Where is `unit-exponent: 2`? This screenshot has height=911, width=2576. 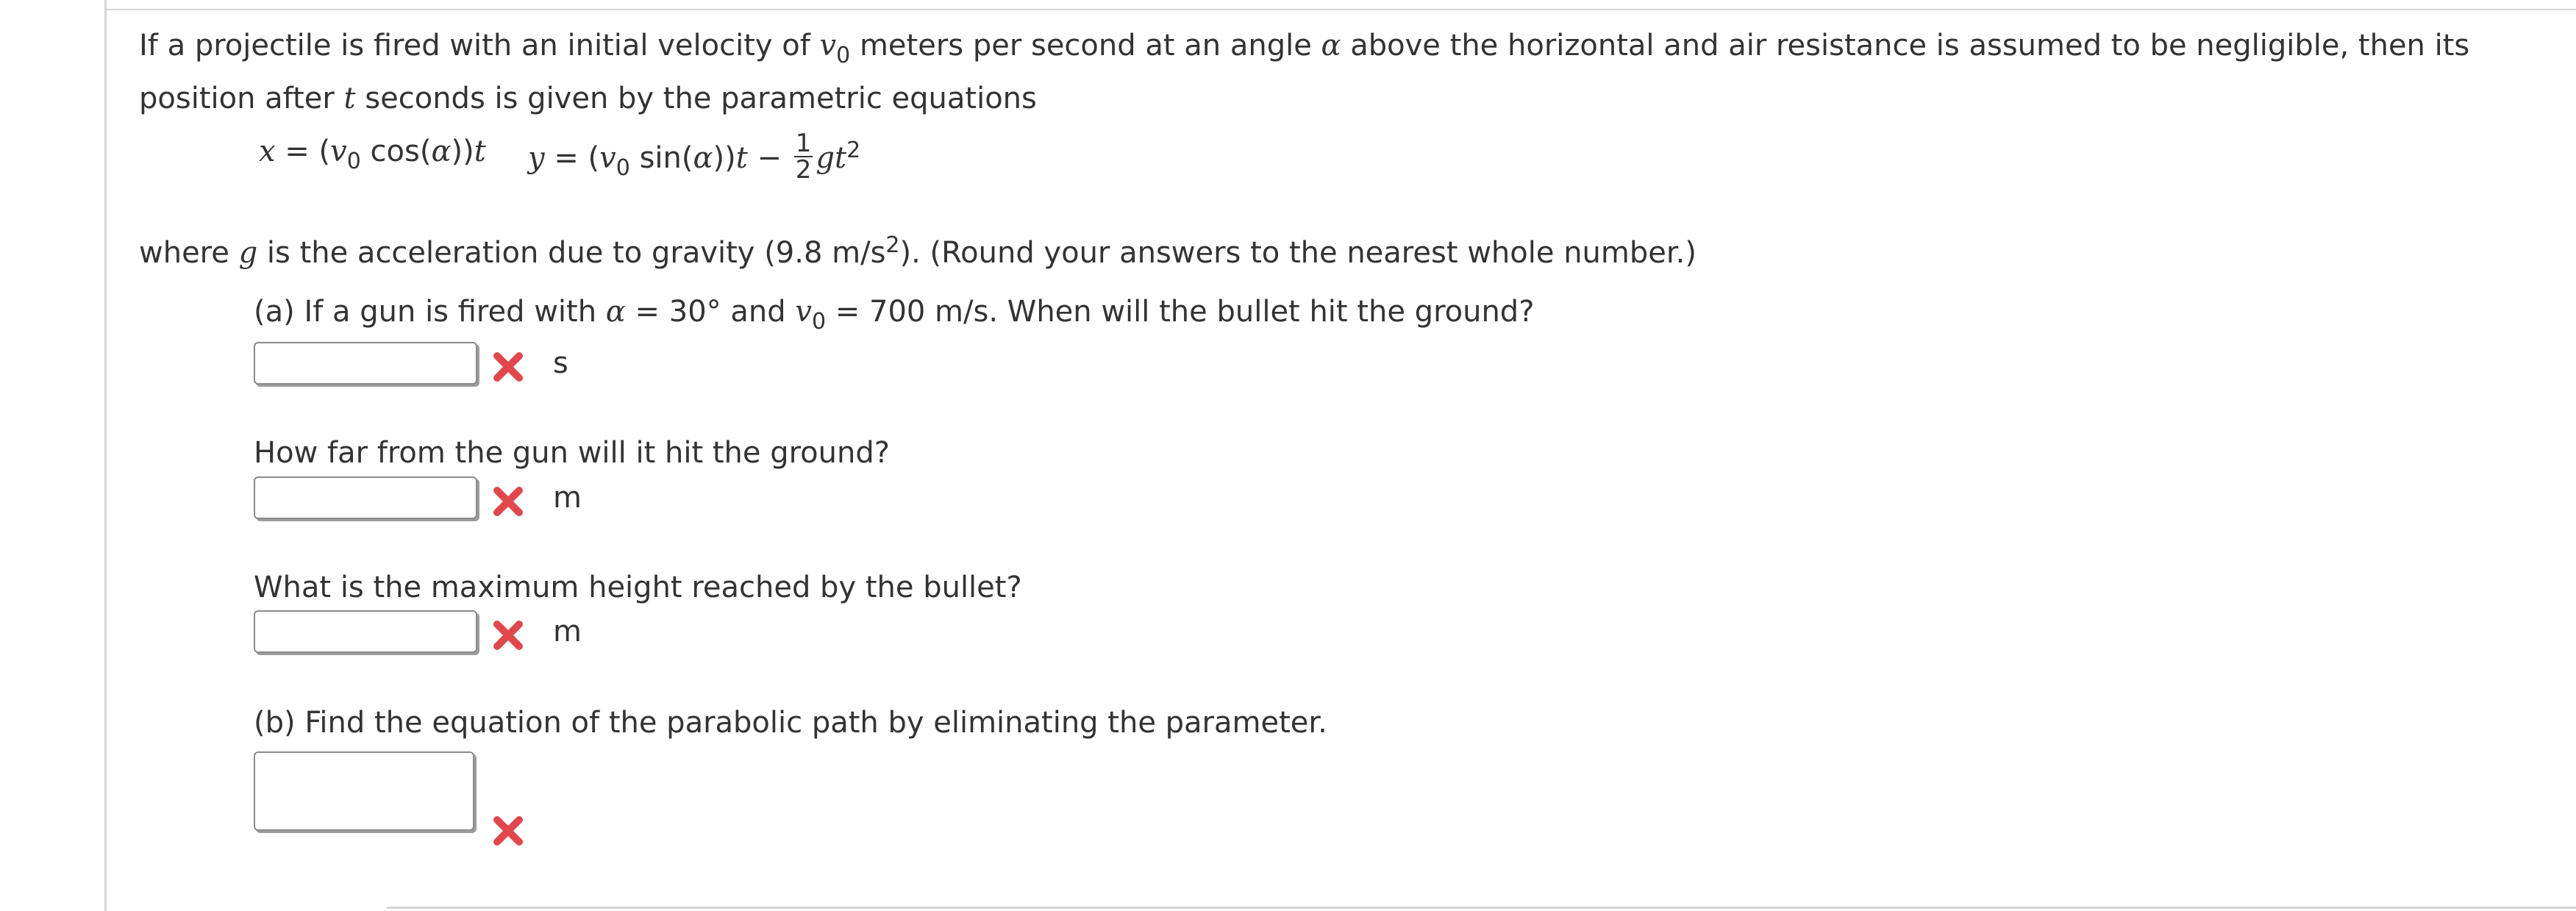
unit-exponent: 2 is located at coordinates (892, 245).